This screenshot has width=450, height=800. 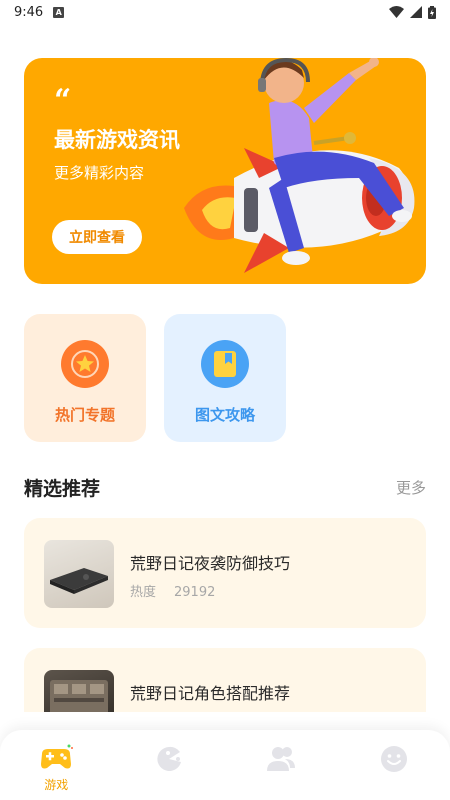 I want to click on status-time: 9:46, so click(x=29, y=12).